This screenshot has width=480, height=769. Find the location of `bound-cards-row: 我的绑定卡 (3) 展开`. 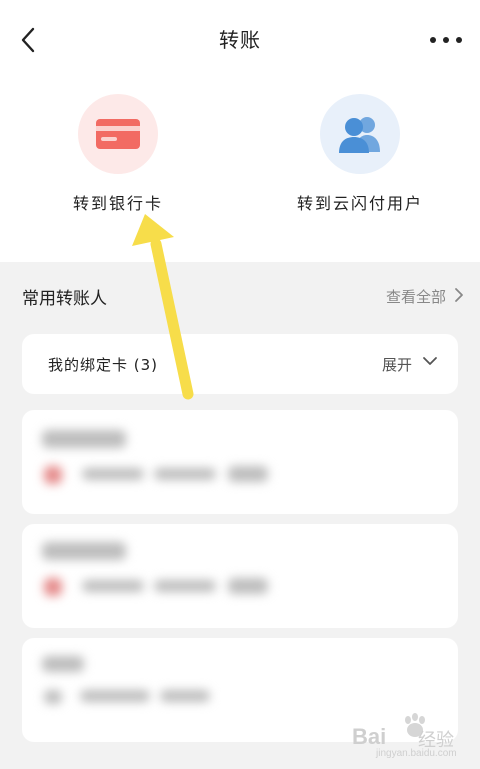

bound-cards-row: 我的绑定卡 (3) 展开 is located at coordinates (240, 364).